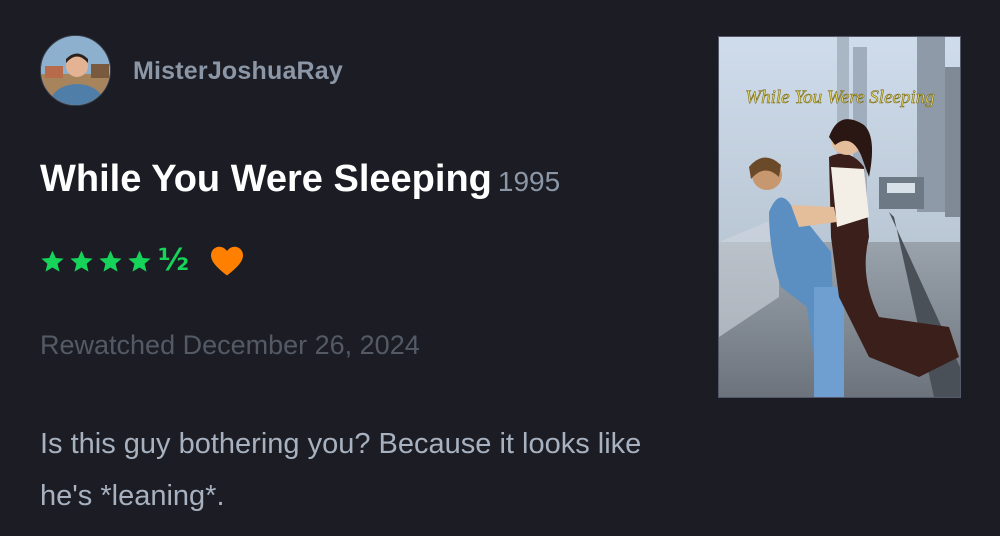 The image size is (1000, 536). I want to click on poster-title: While You Were Sleeping, so click(839, 97).